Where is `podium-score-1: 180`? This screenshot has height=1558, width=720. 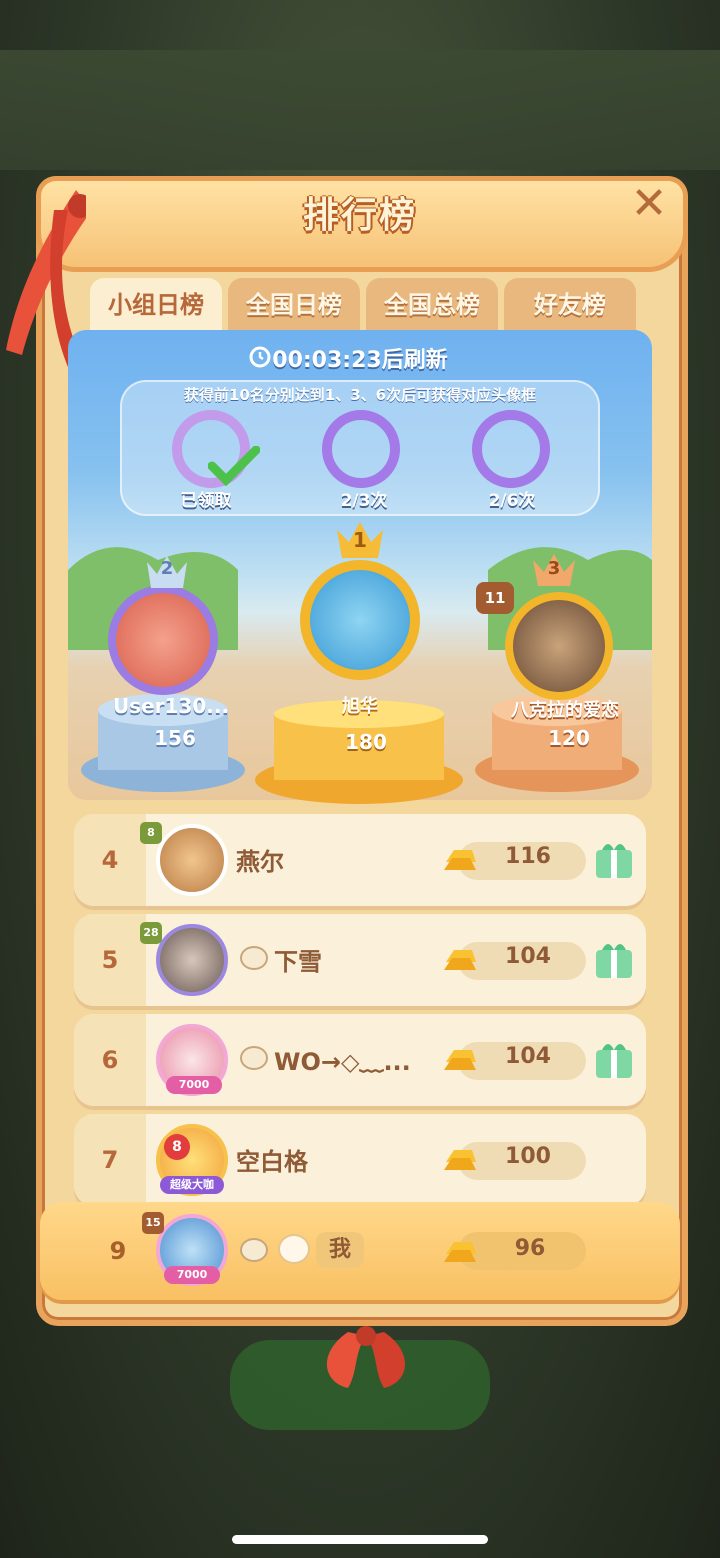
podium-score-1: 180 is located at coordinates (366, 742).